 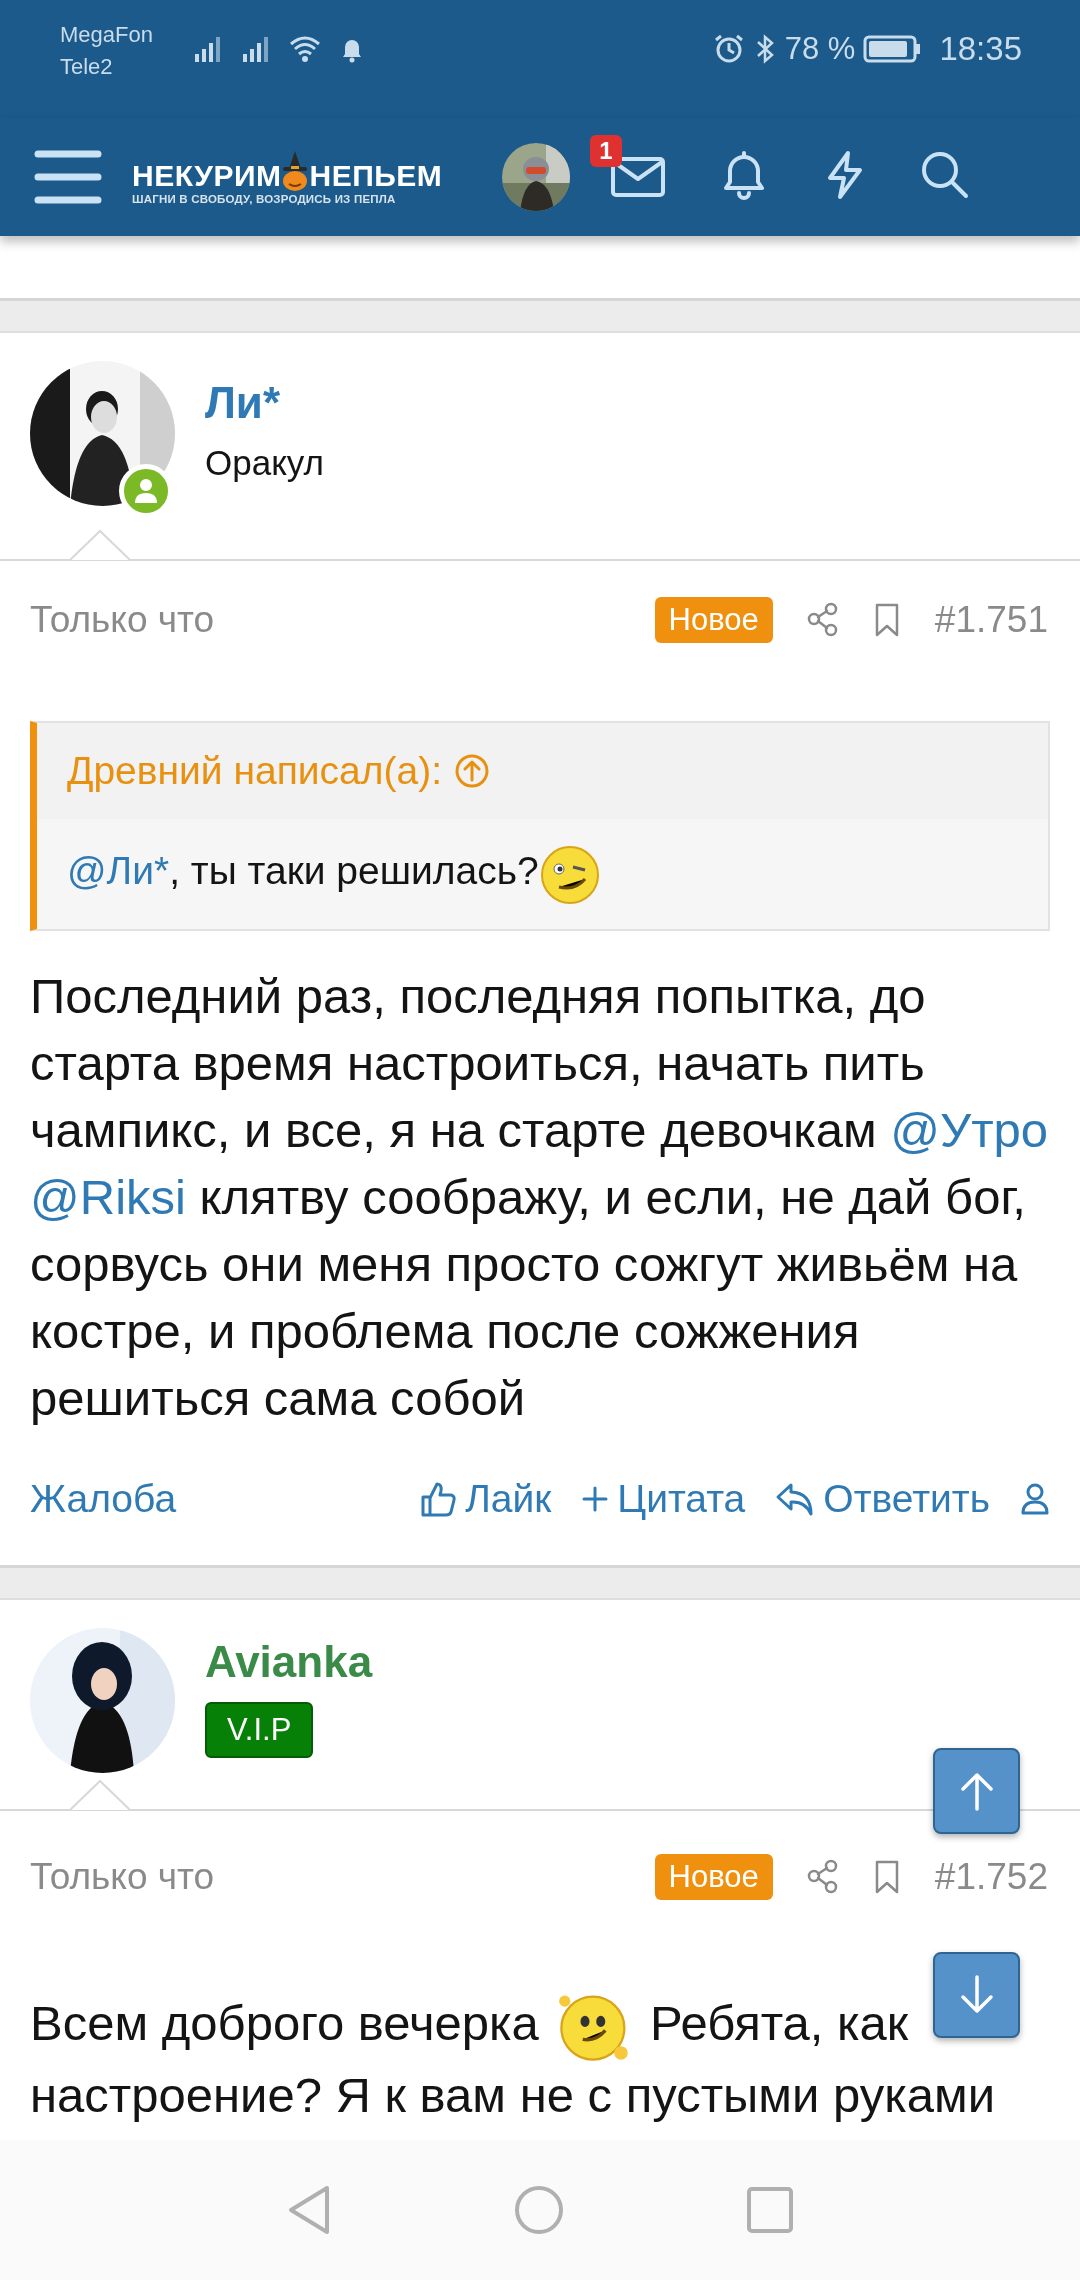 I want to click on quote-link: Цитата, so click(x=663, y=1499).